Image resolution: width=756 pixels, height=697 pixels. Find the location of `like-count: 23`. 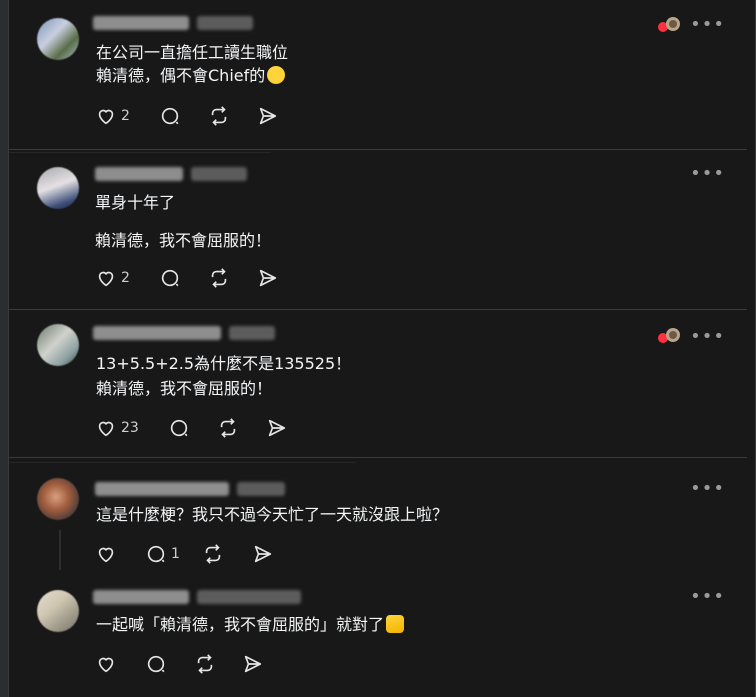

like-count: 23 is located at coordinates (130, 428).